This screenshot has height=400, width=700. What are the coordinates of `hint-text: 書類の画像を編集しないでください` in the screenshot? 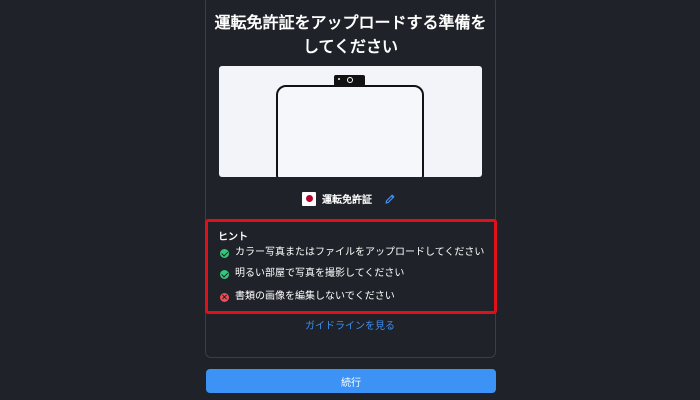 It's located at (315, 296).